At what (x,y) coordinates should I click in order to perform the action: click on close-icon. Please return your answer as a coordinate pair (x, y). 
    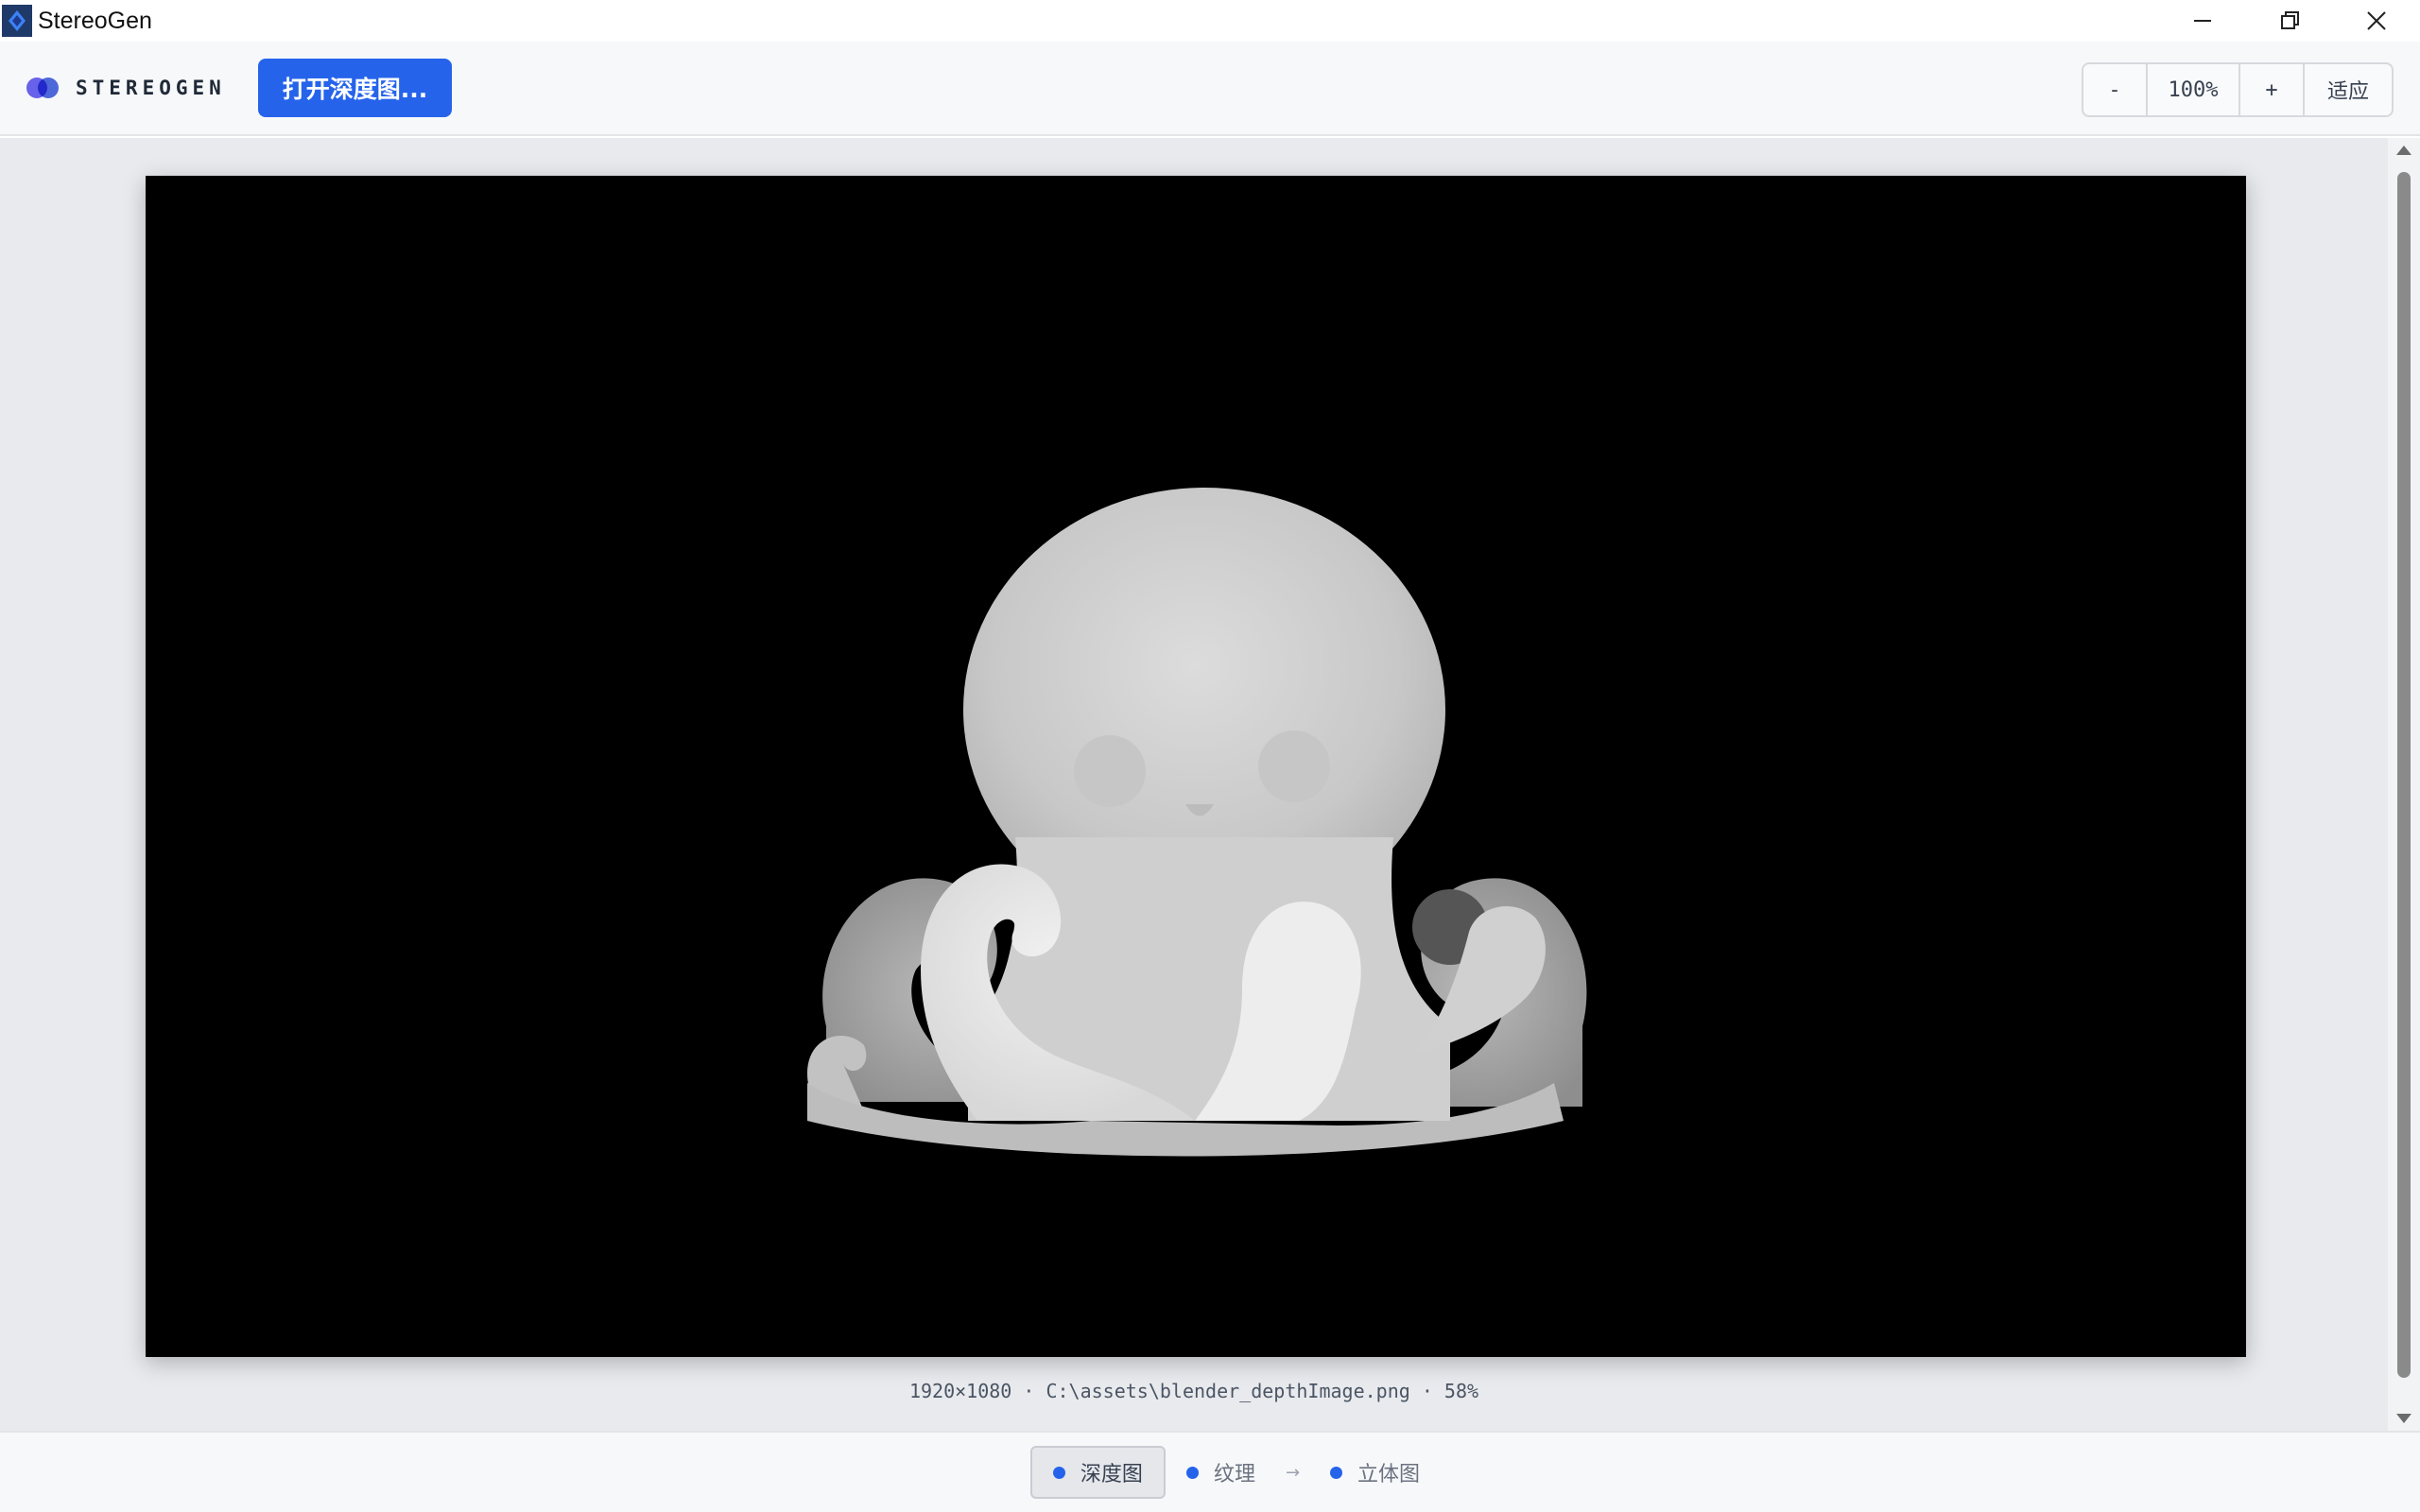
    Looking at the image, I should click on (2376, 20).